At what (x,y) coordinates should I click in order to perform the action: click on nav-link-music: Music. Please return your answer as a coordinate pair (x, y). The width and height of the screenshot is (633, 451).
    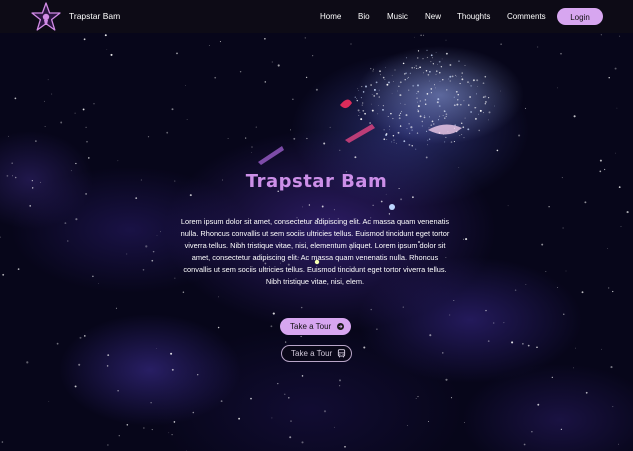
    Looking at the image, I should click on (397, 16).